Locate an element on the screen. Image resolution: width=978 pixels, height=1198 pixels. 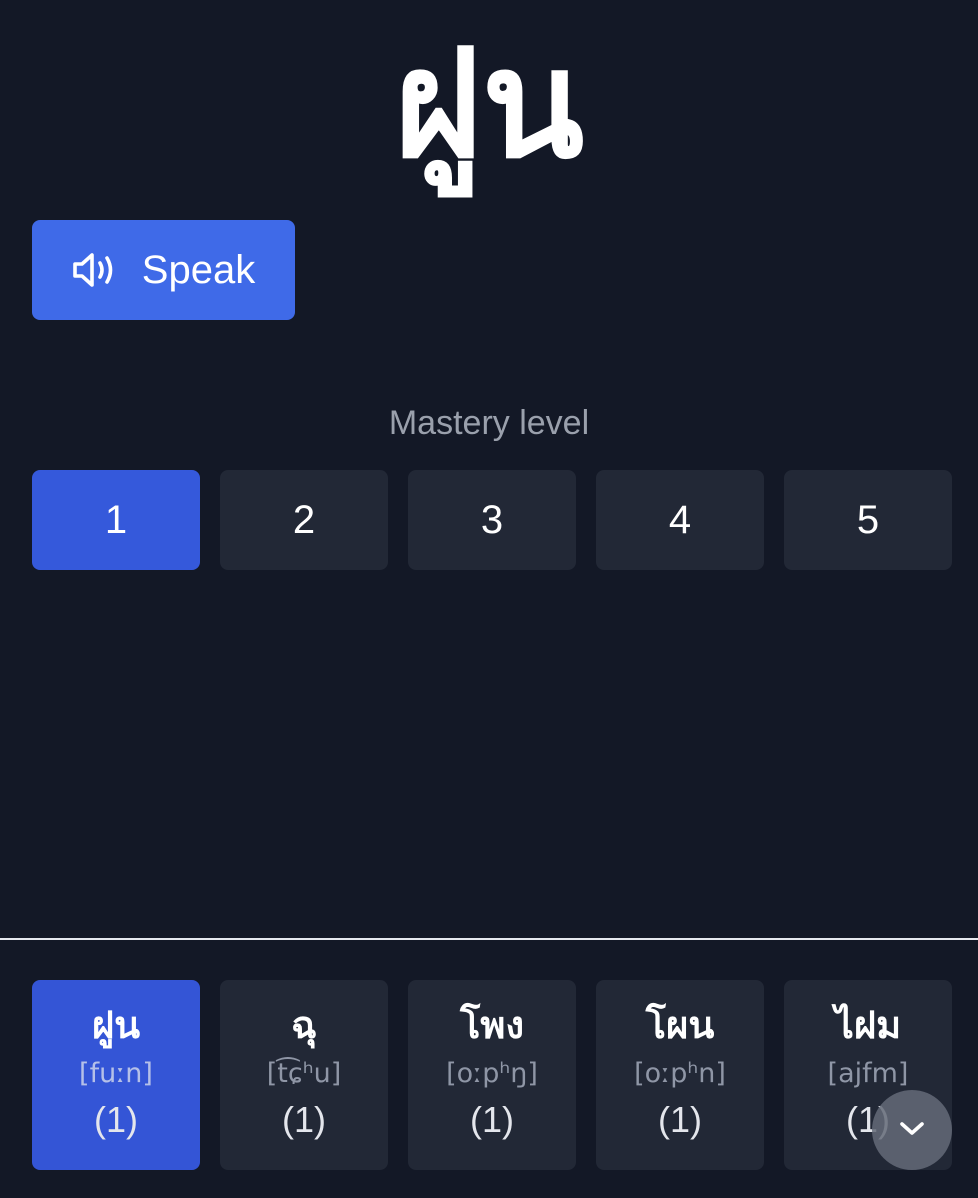
word-card-ipa: [fuːn] is located at coordinates (116, 1073).